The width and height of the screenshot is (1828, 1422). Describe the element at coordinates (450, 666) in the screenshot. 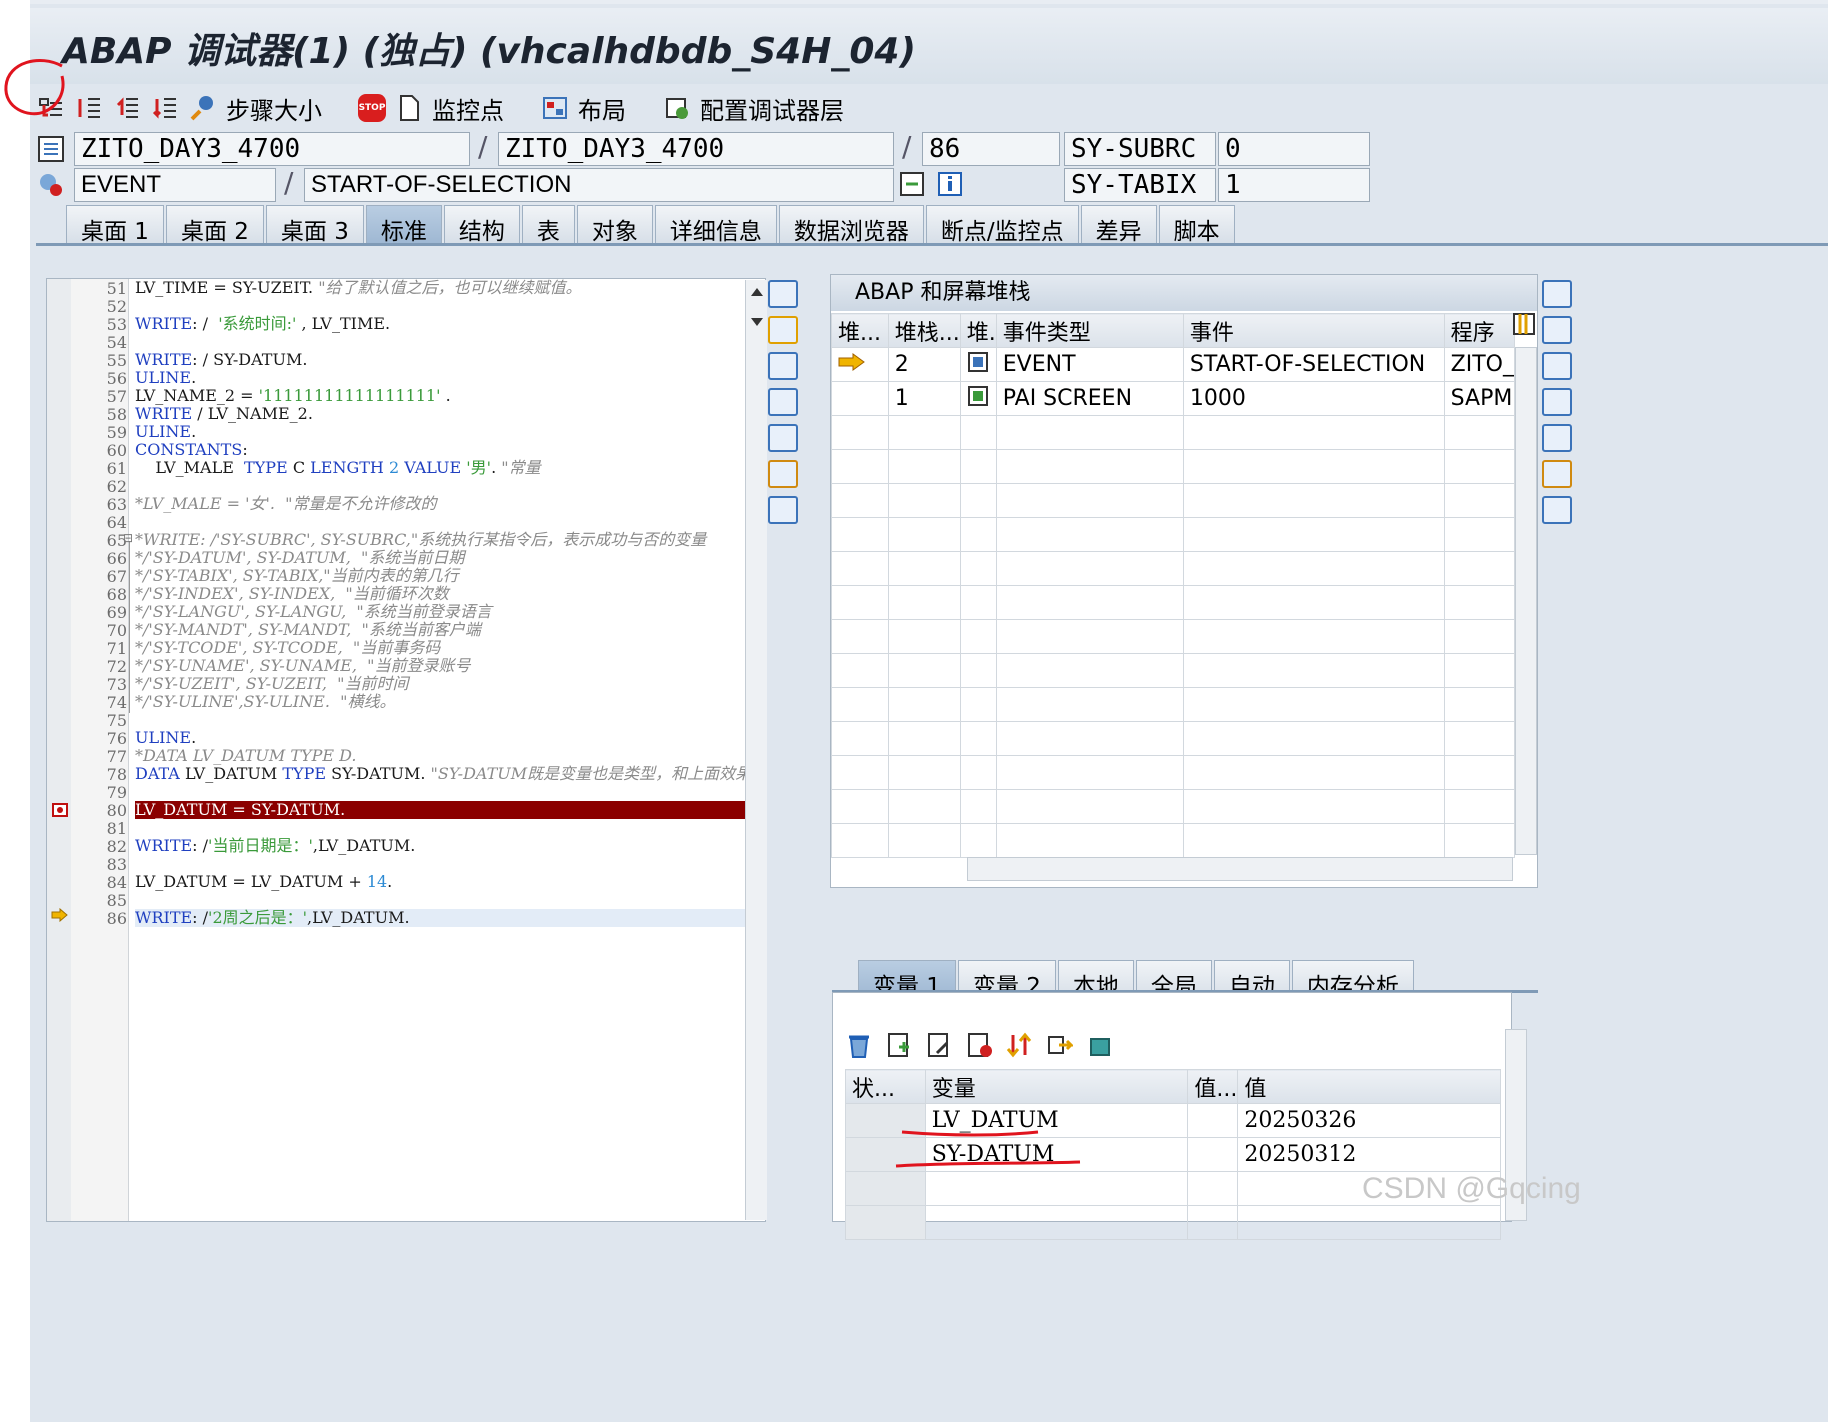

I see `code-line: */'SY-UNAME', SY-UNAME, "当前登录账号` at that location.